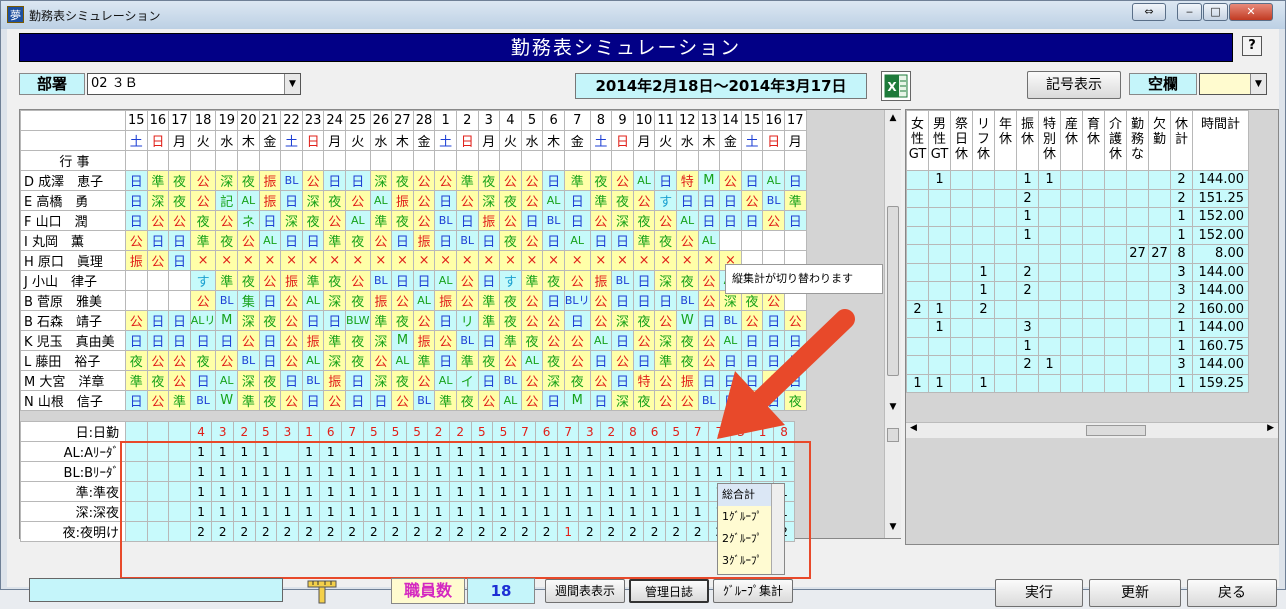 Image resolution: width=1286 pixels, height=609 pixels. What do you see at coordinates (1074, 85) in the screenshot?
I see `symbols-button: 記号表示` at bounding box center [1074, 85].